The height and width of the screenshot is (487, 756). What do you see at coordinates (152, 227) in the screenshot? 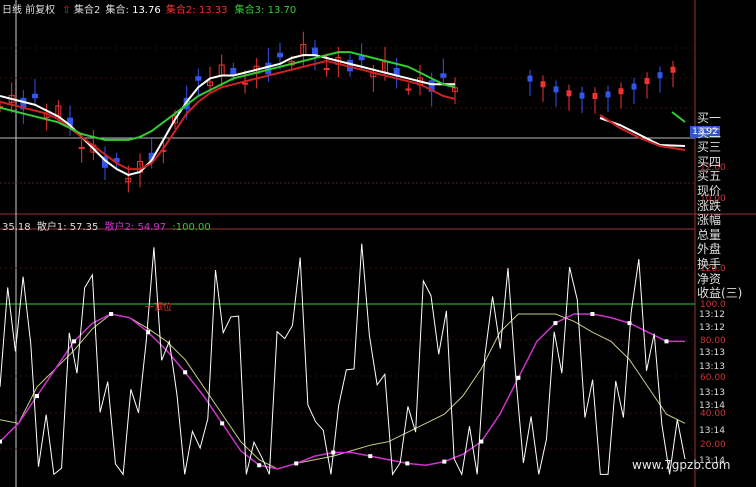
I see `indicator-value-3: 54.97` at bounding box center [152, 227].